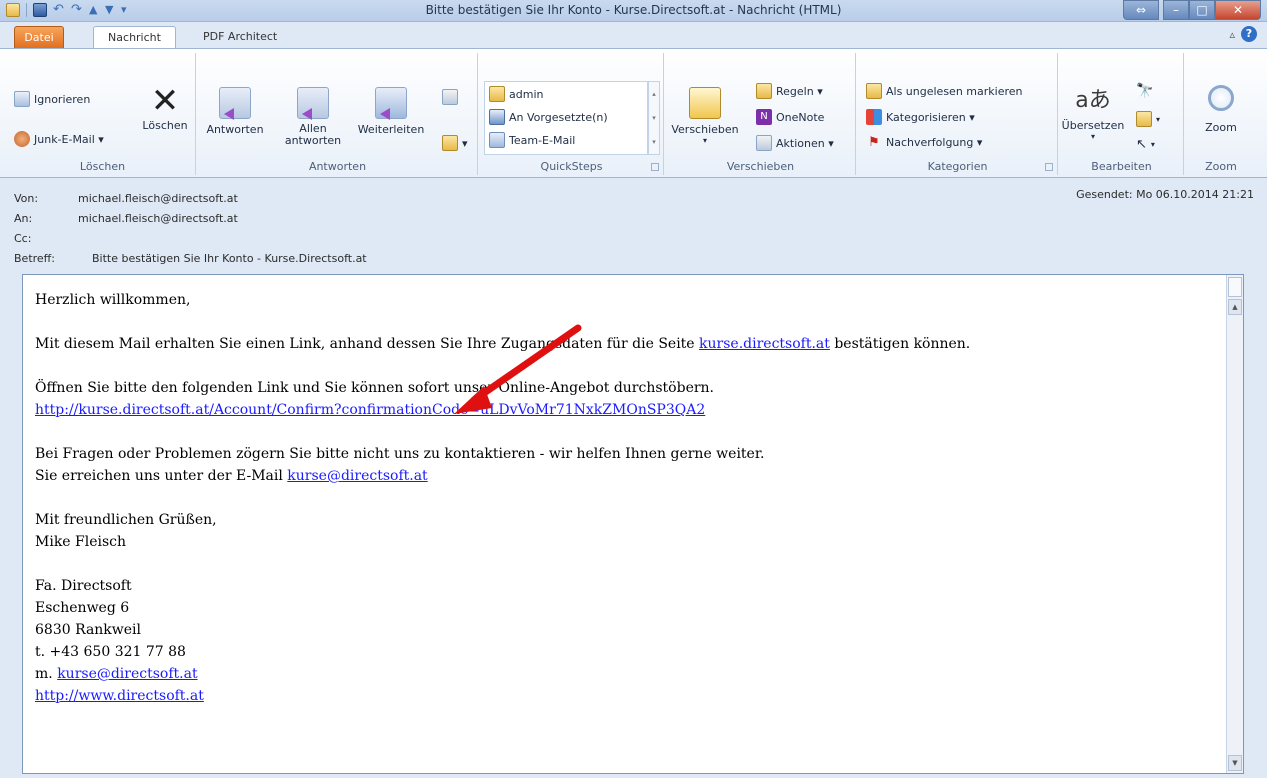  I want to click on mark-unread-label: Als ungelesen markieren, so click(954, 91).